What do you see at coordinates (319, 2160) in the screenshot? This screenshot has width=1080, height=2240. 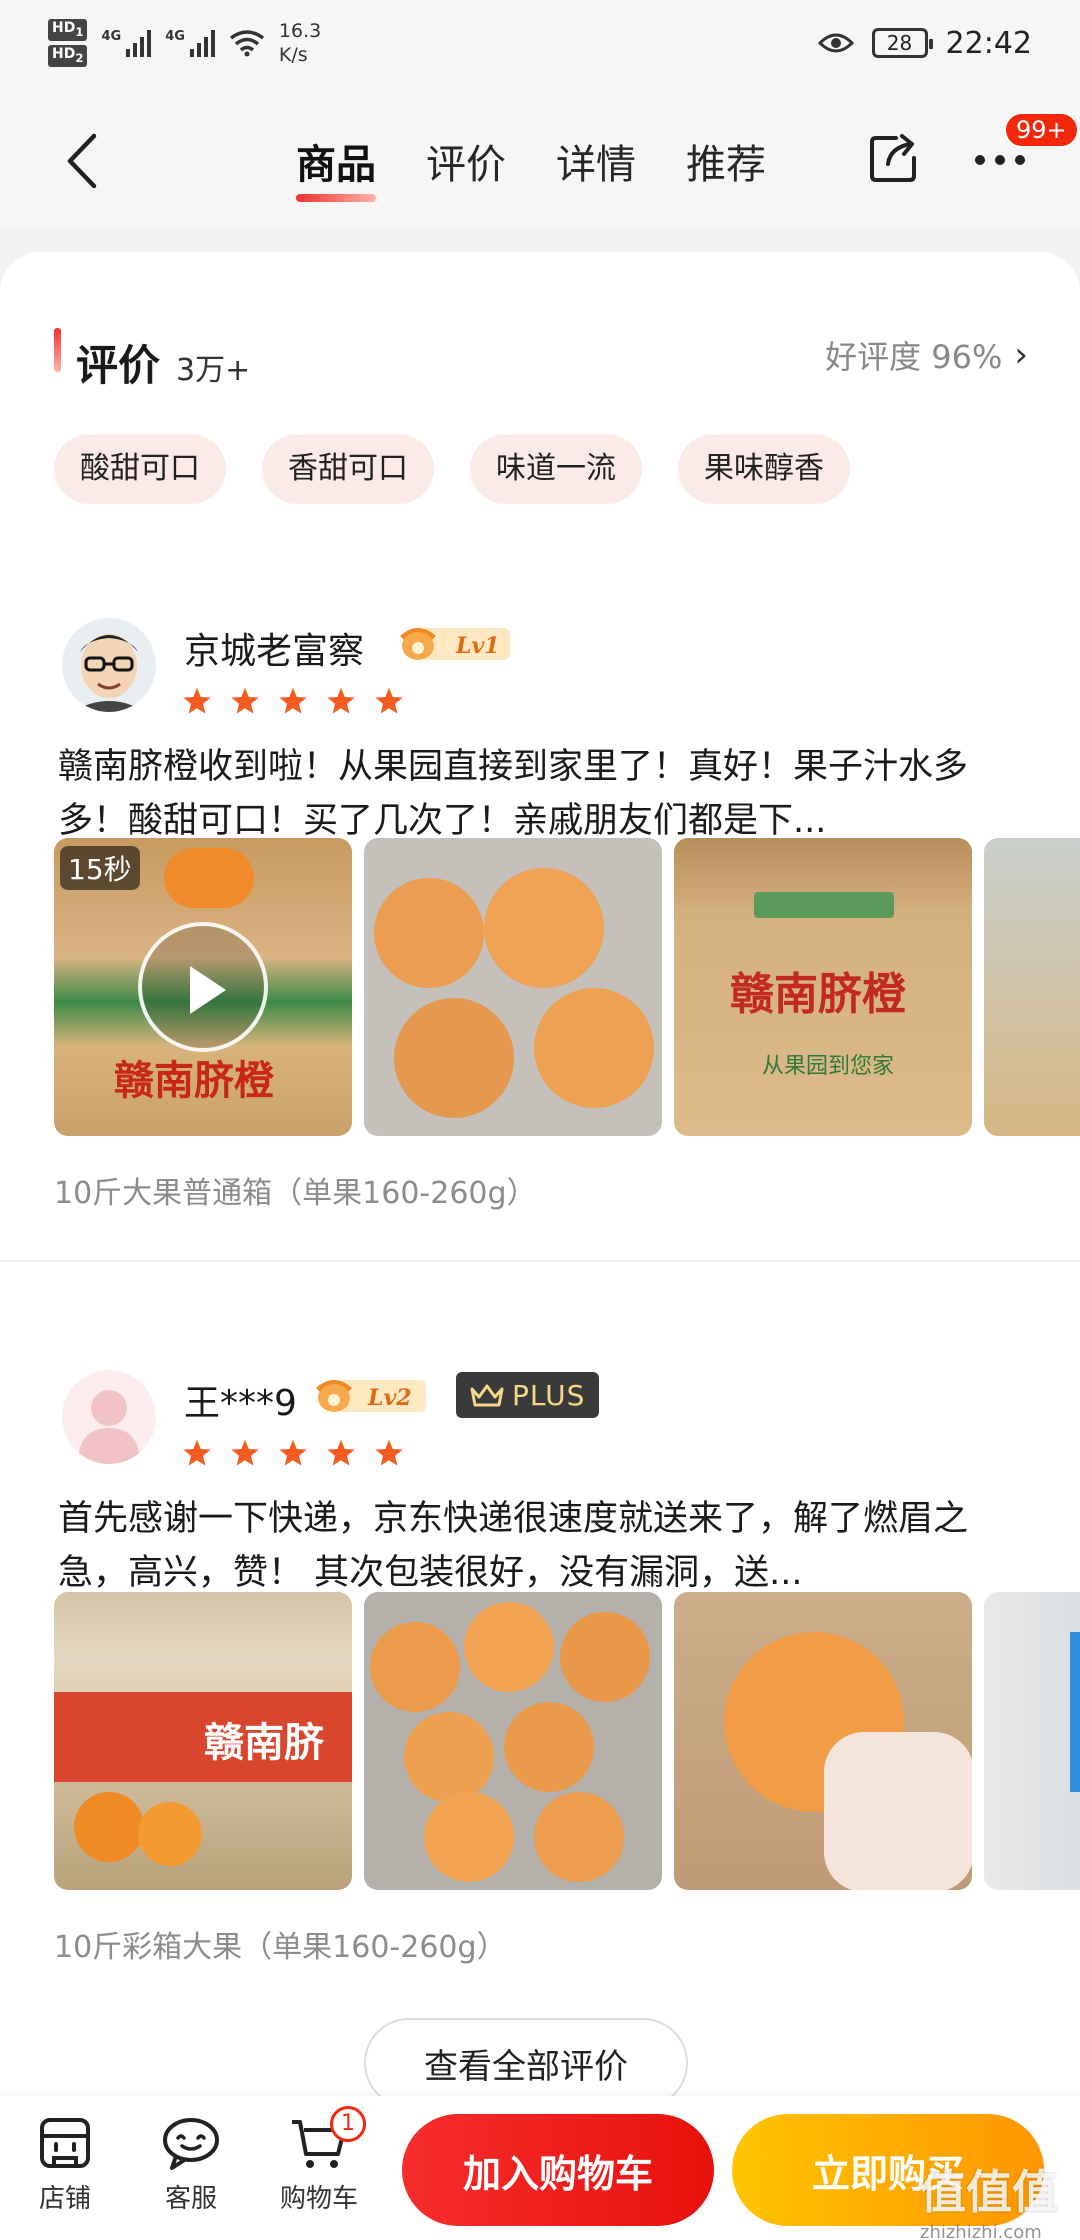 I see `cart-button: 购物车 1` at bounding box center [319, 2160].